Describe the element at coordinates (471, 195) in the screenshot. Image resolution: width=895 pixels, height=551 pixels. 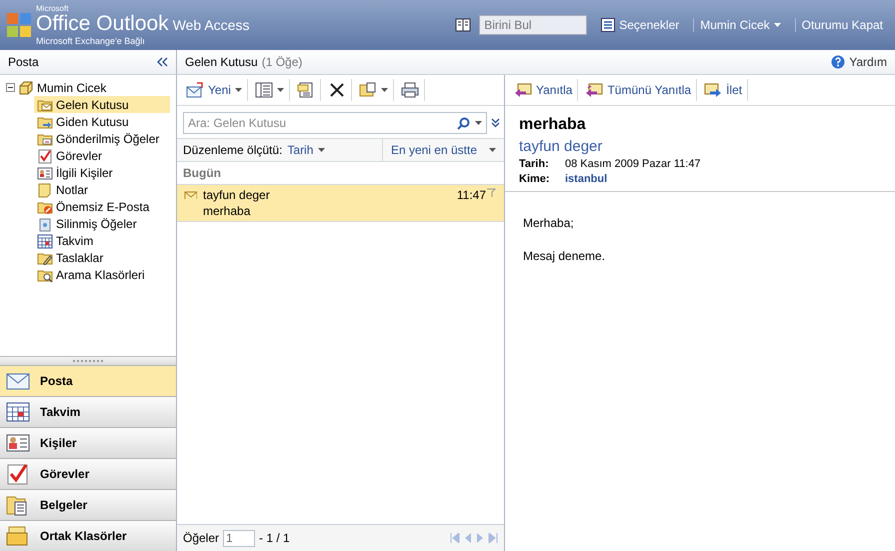
I see `message-time: 11:47` at that location.